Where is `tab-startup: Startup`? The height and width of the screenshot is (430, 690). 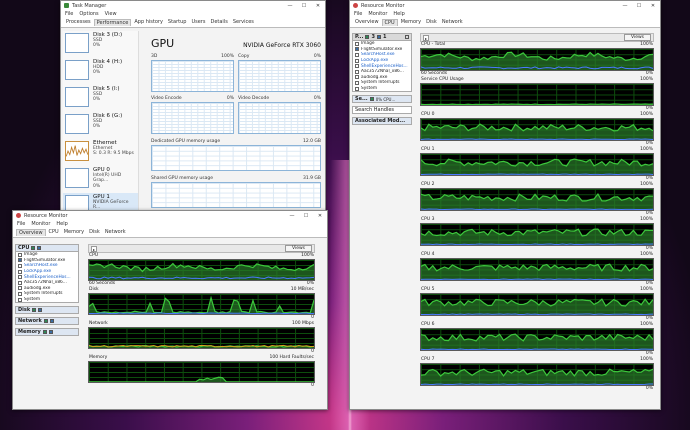 tab-startup: Startup is located at coordinates (177, 22).